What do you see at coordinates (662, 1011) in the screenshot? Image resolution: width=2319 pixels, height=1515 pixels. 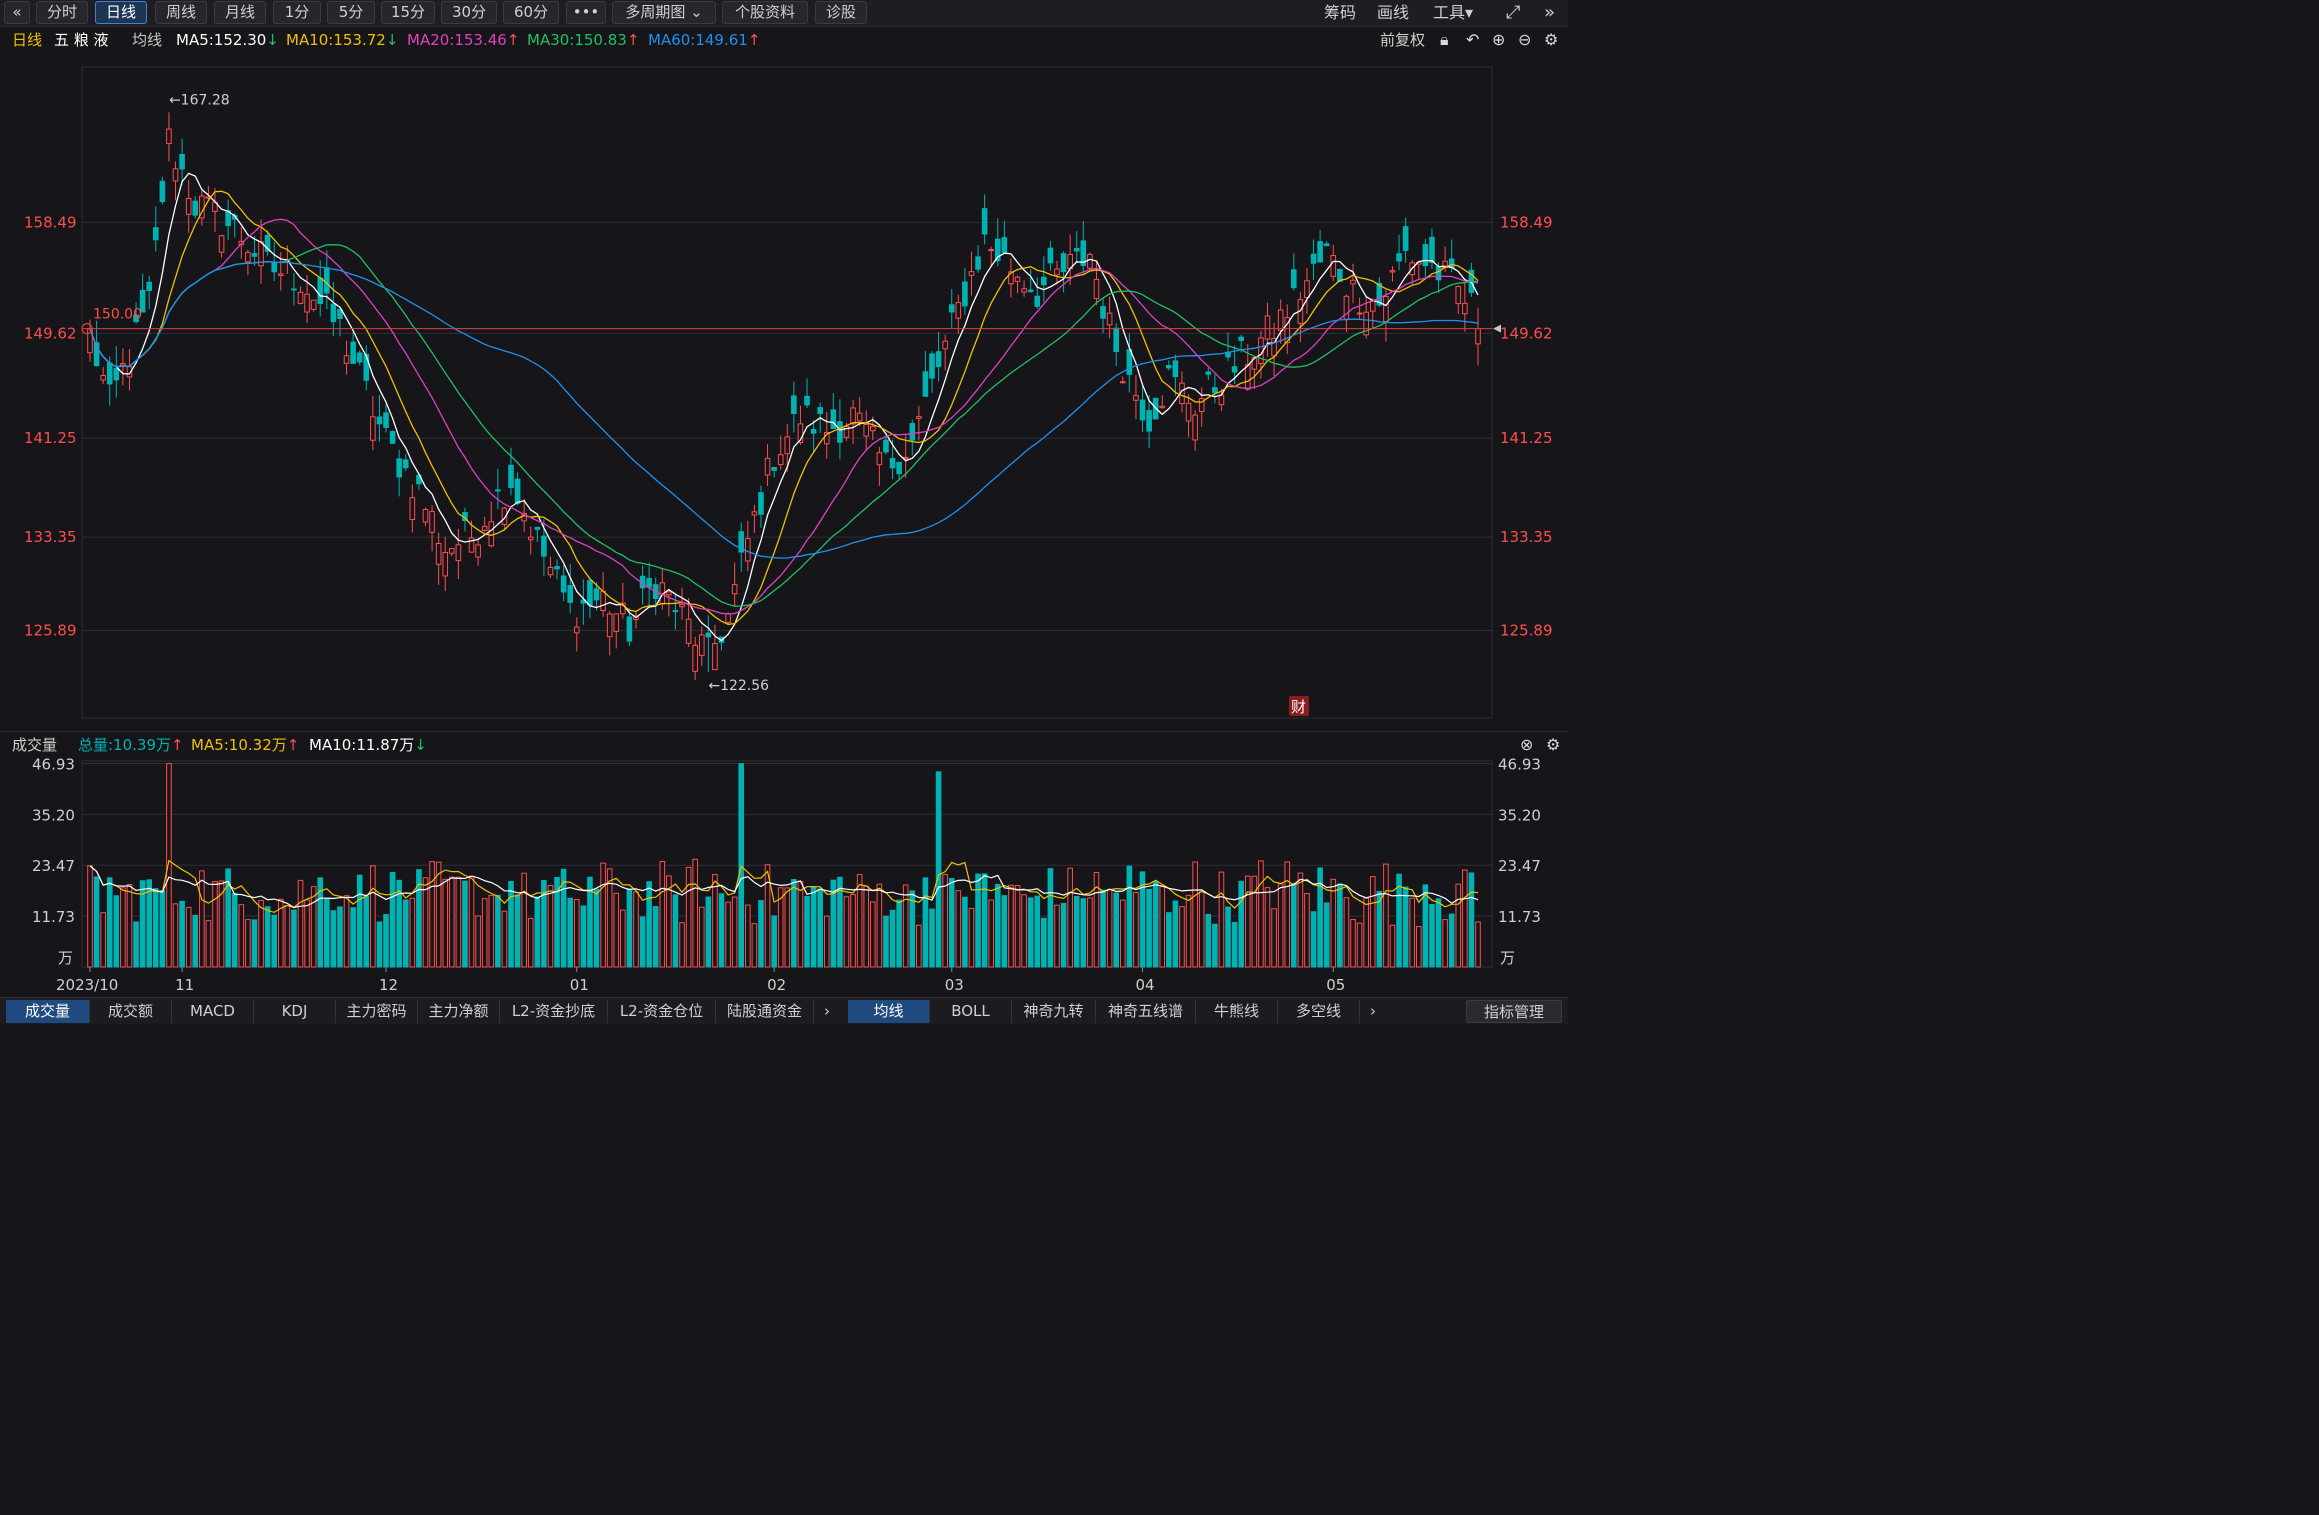 I see `tab-l2-position: L2-资金仓位` at bounding box center [662, 1011].